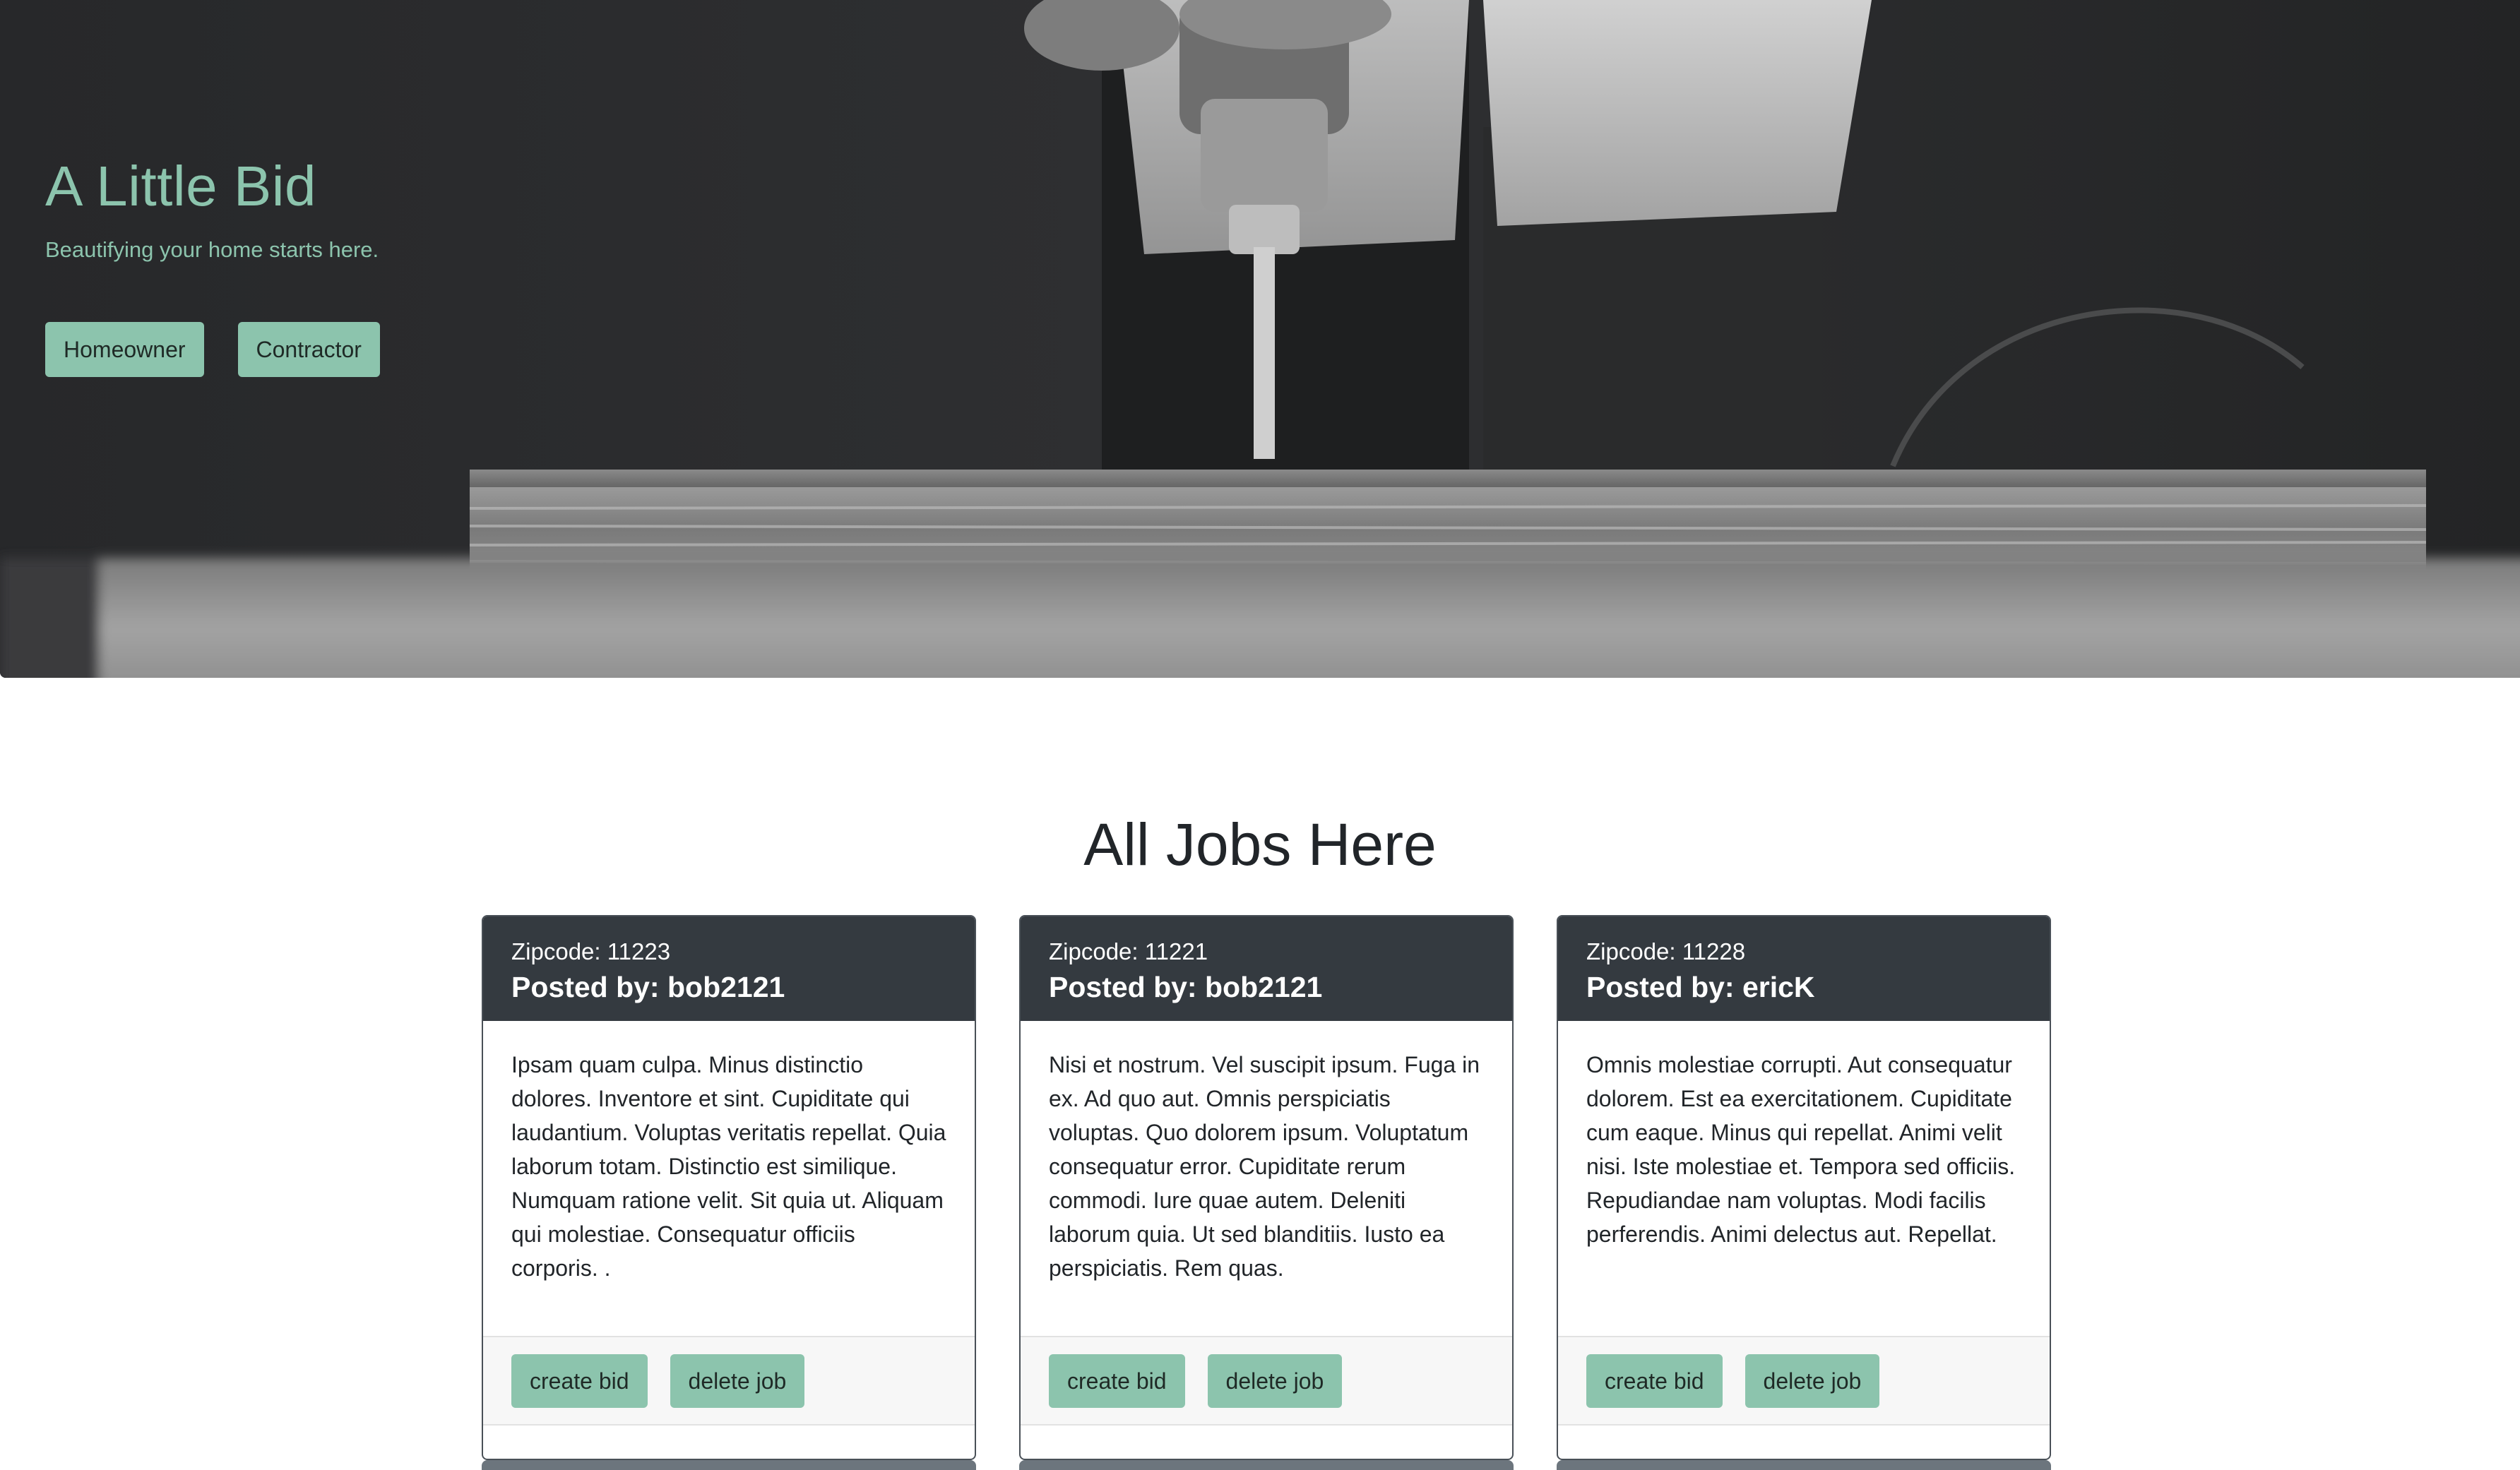 This screenshot has width=2520, height=1470. What do you see at coordinates (212, 249) in the screenshot?
I see `site-tagline: Beautifying your home starts here.` at bounding box center [212, 249].